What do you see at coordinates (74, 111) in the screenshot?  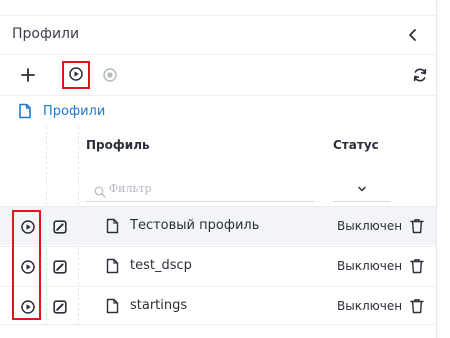 I see `breadcrumb-label: Профили` at bounding box center [74, 111].